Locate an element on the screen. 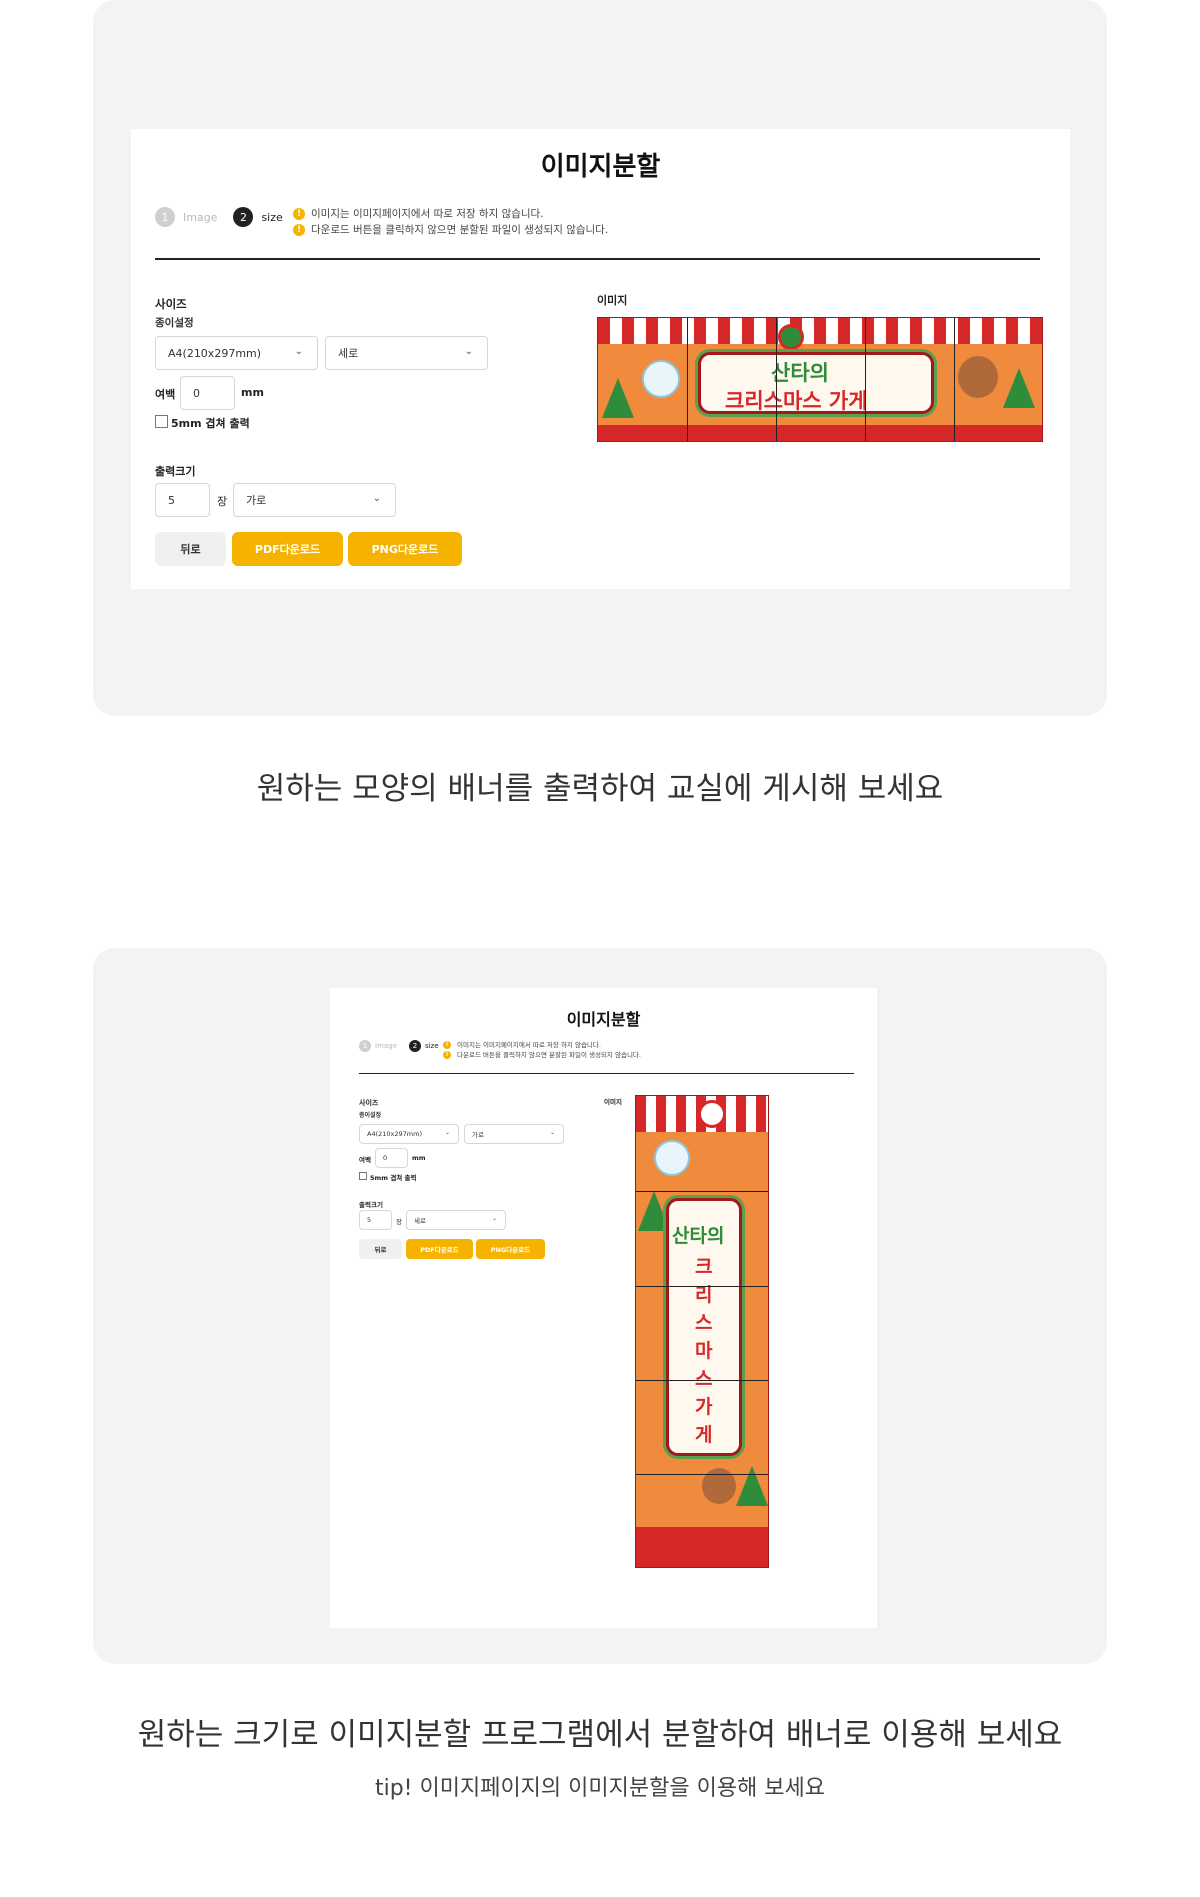 The image size is (1200, 1897). orientation-select: 가로 ⌄ is located at coordinates (514, 1134).